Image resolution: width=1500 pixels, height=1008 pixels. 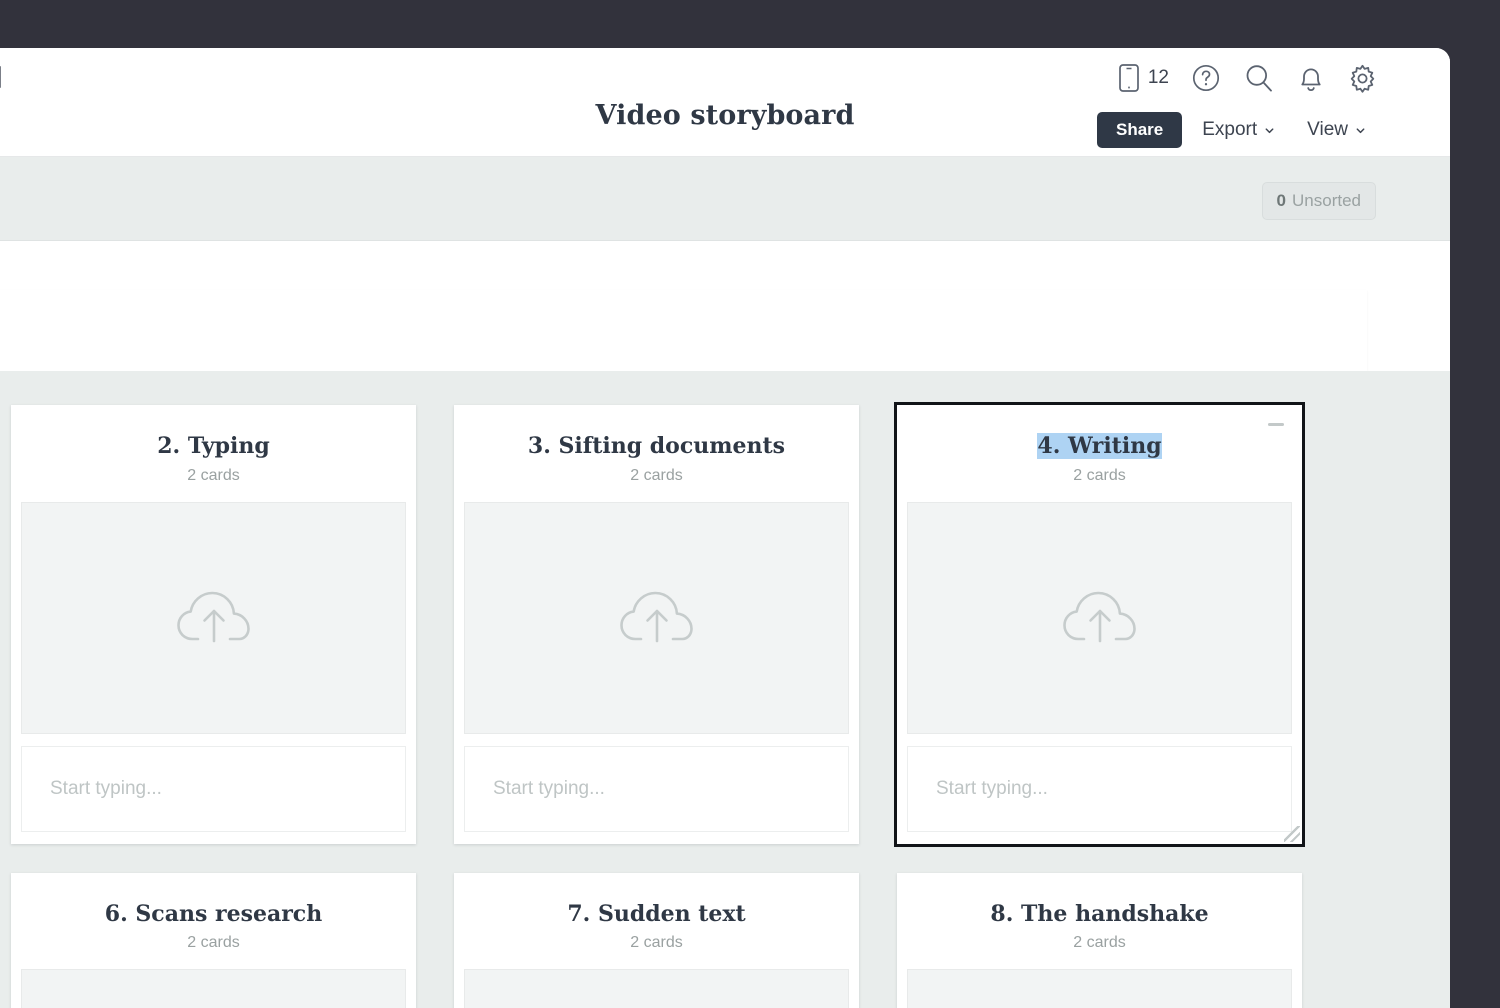 I want to click on card-title: 6. Scans research, so click(x=213, y=908).